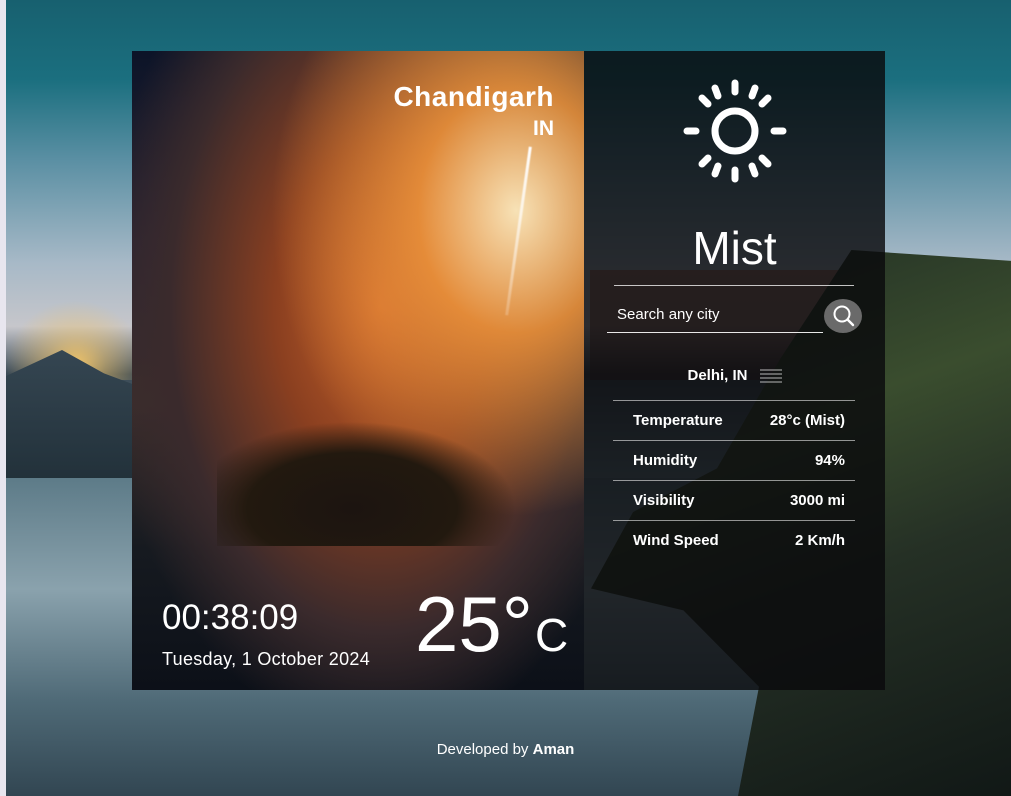 The width and height of the screenshot is (1011, 796). I want to click on search-button, so click(843, 316).